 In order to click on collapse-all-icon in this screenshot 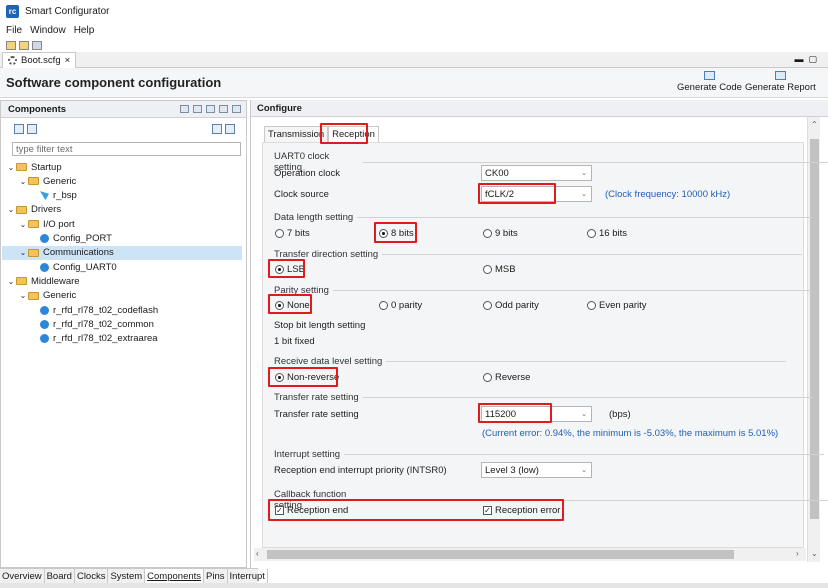, I will do `click(223, 109)`.